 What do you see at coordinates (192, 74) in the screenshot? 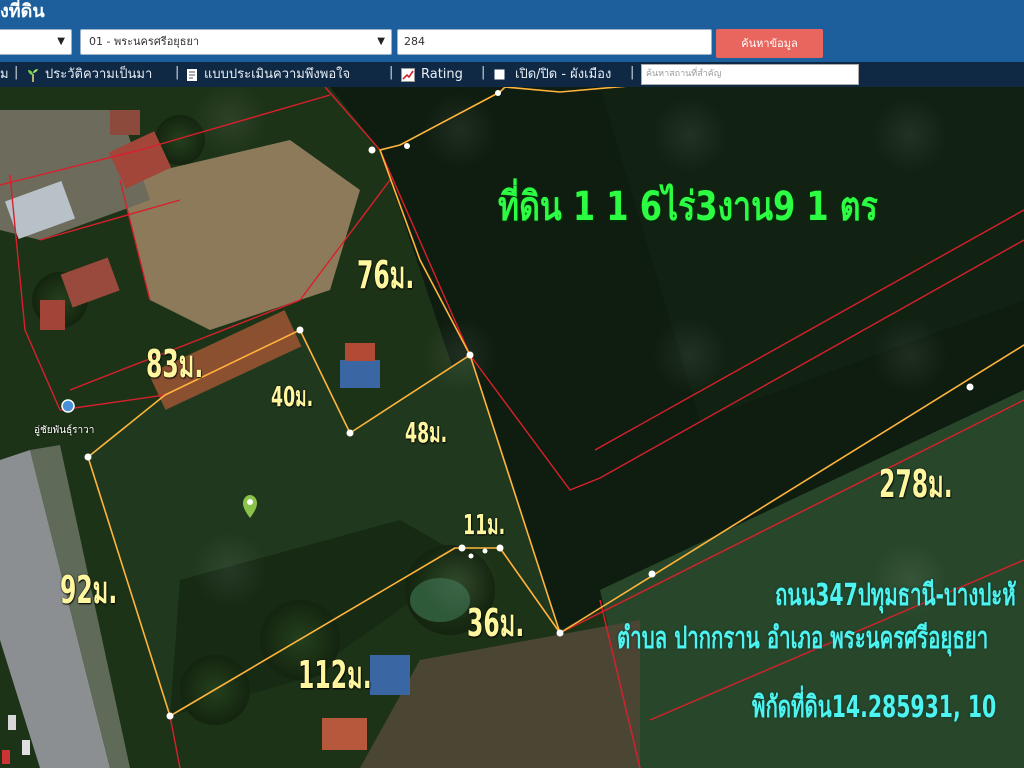
I see `document-icon` at bounding box center [192, 74].